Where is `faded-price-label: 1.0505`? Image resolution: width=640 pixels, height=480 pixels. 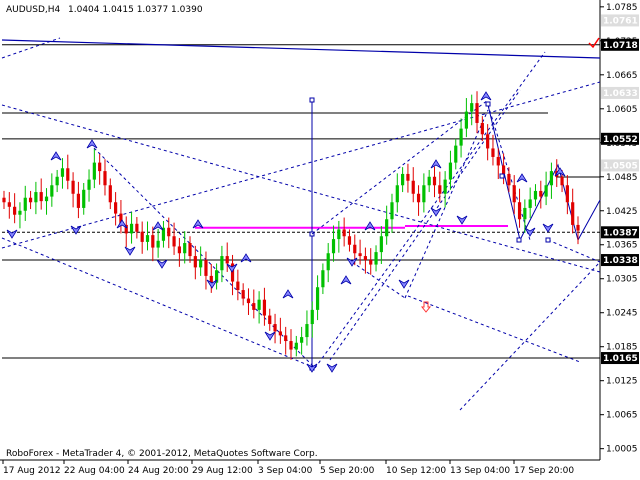 faded-price-label: 1.0505 is located at coordinates (620, 166).